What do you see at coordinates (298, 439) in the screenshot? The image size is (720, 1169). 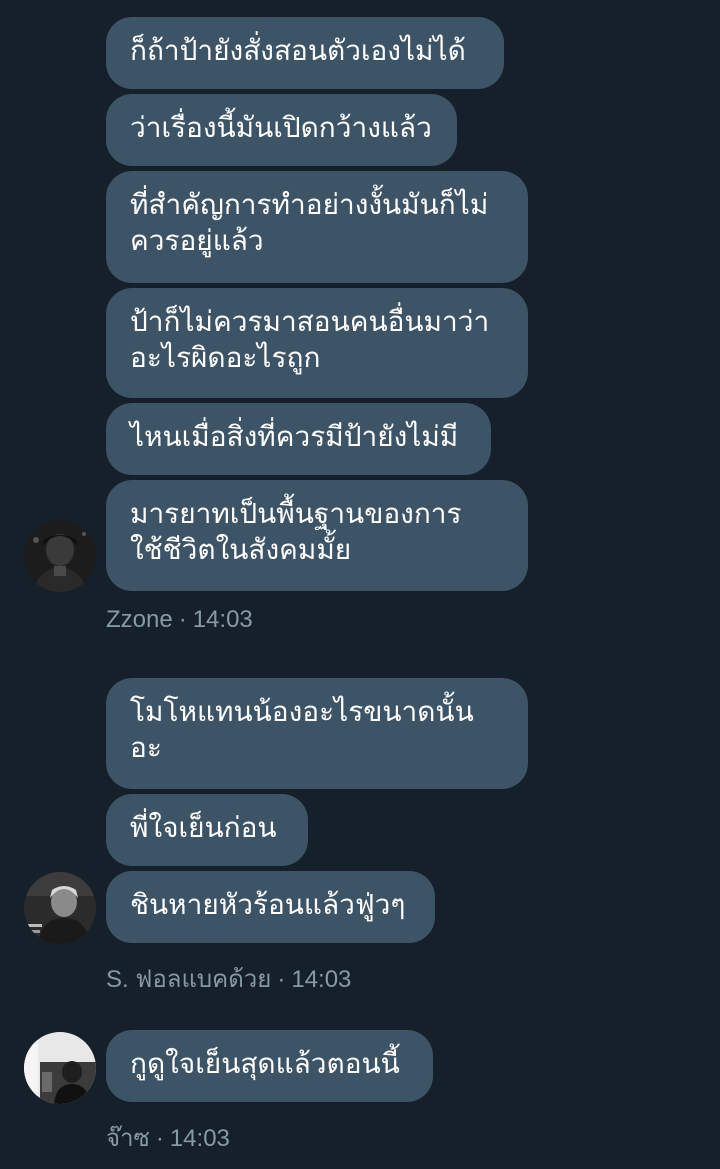 I see `message-bubble: ไหนเมื่อสิ่งที่ควรมีป้ายังไม่มี` at bounding box center [298, 439].